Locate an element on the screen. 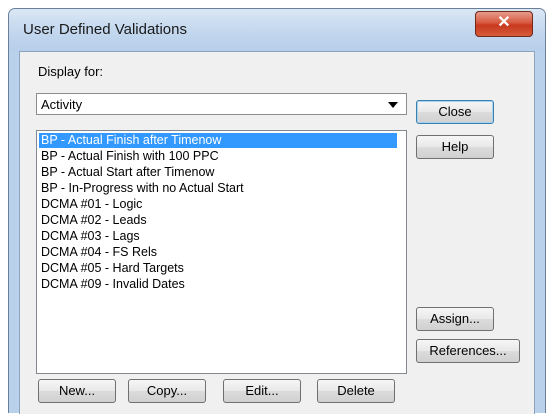 This screenshot has width=560, height=414. close-icon: ✕ is located at coordinates (504, 22).